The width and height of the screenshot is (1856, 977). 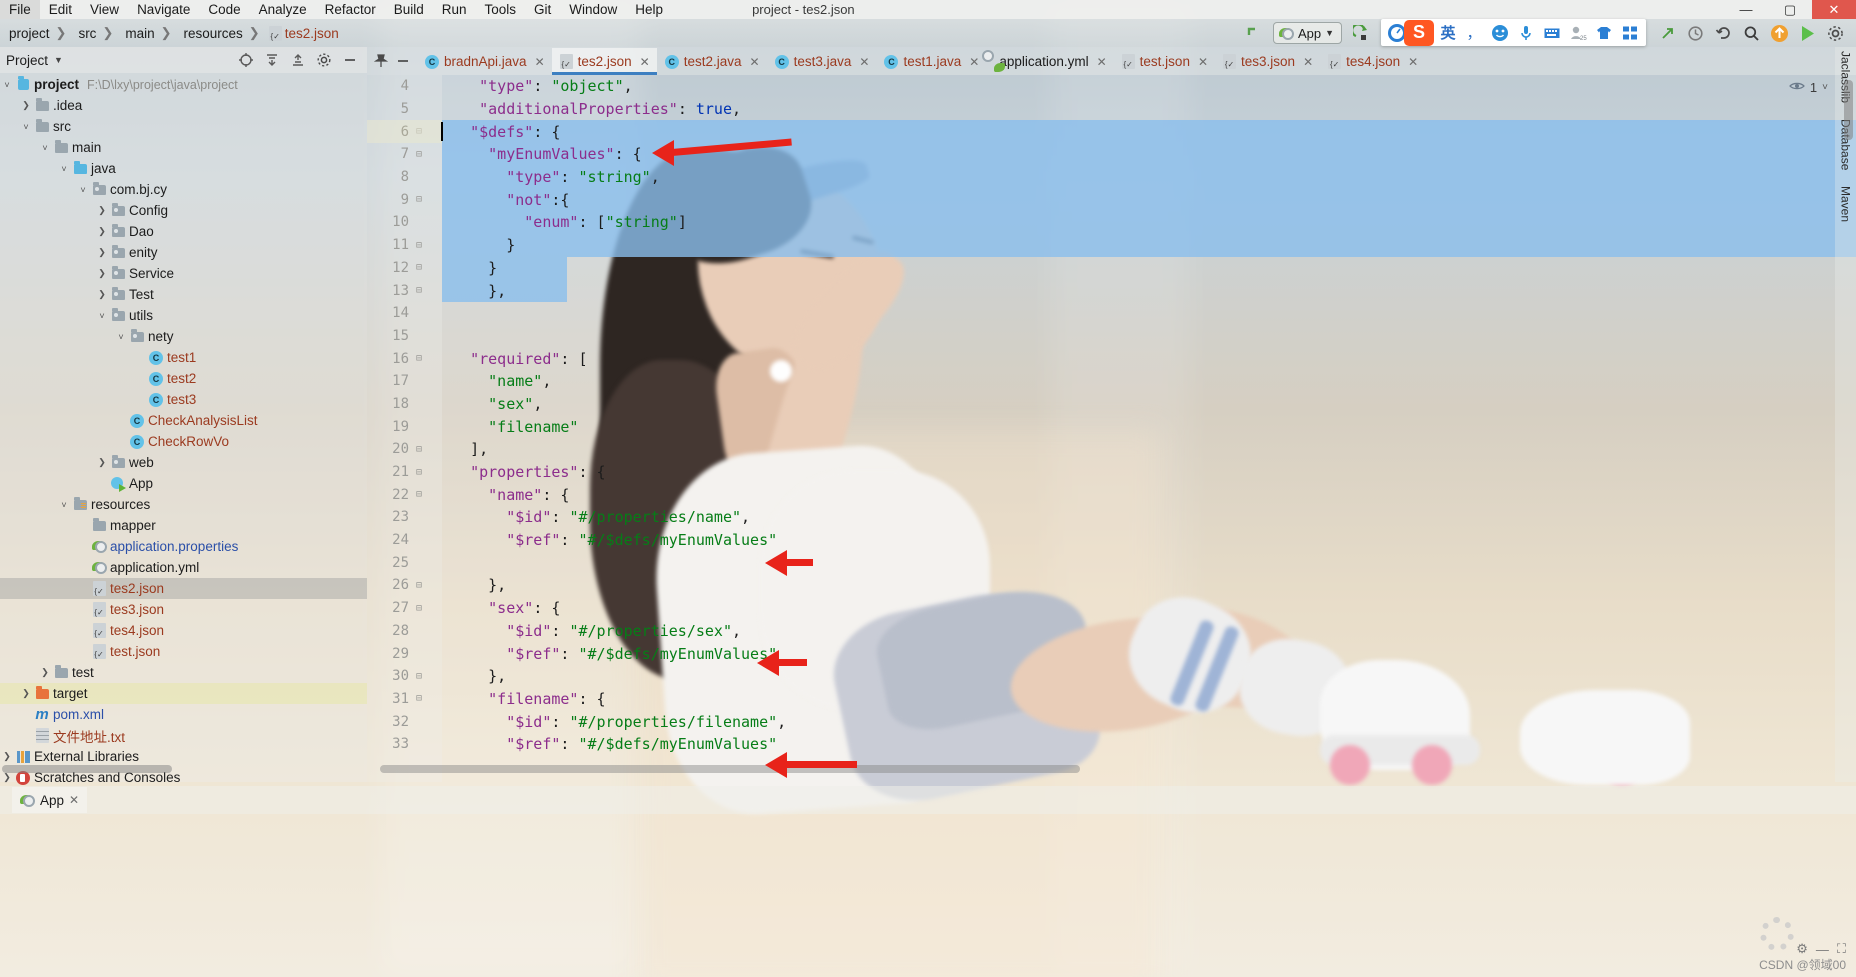 What do you see at coordinates (1723, 33) in the screenshot?
I see `undo-icon` at bounding box center [1723, 33].